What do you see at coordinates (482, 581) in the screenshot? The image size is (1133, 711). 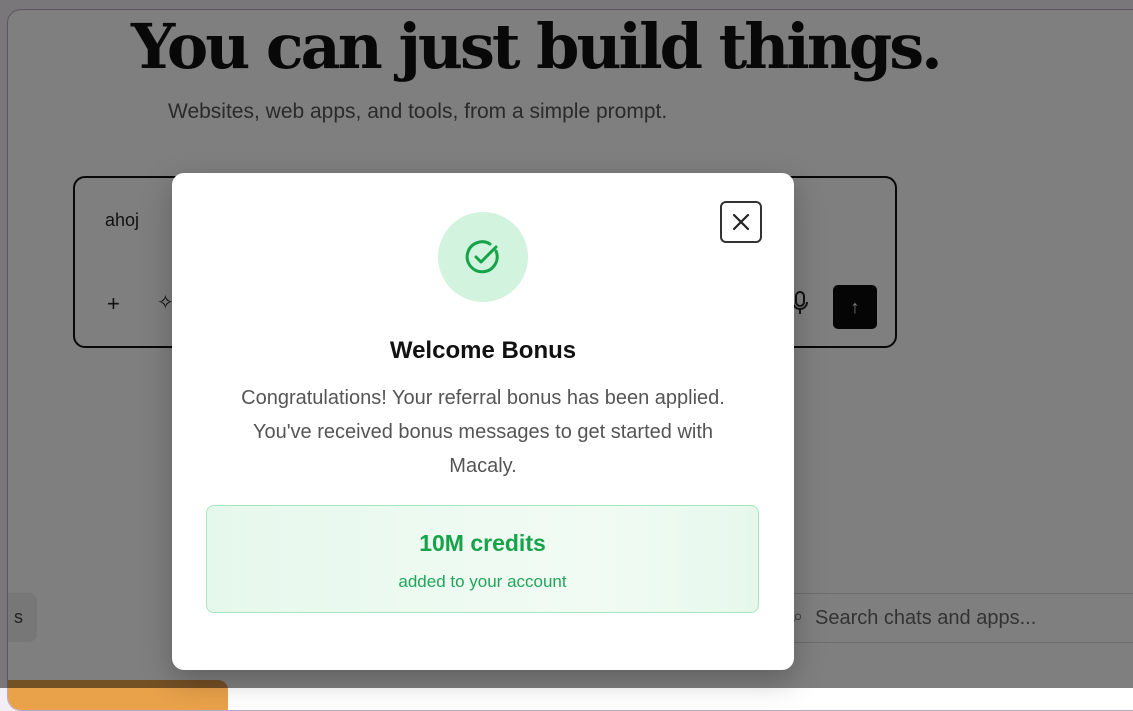 I see `credits-note: added to your account` at bounding box center [482, 581].